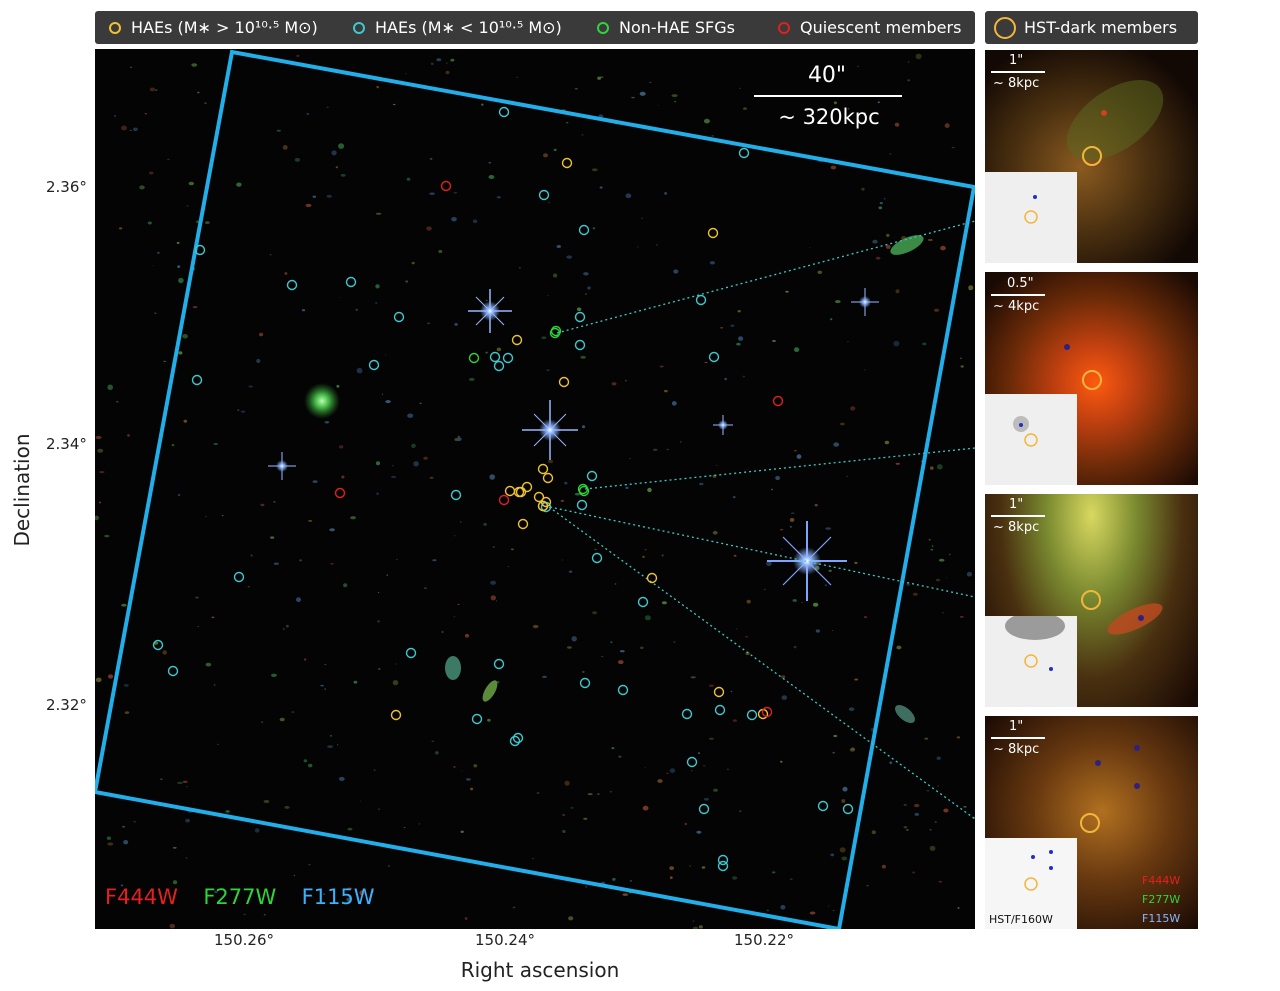 The image size is (1280, 991). I want to click on cyan-circle-icon, so click(359, 27).